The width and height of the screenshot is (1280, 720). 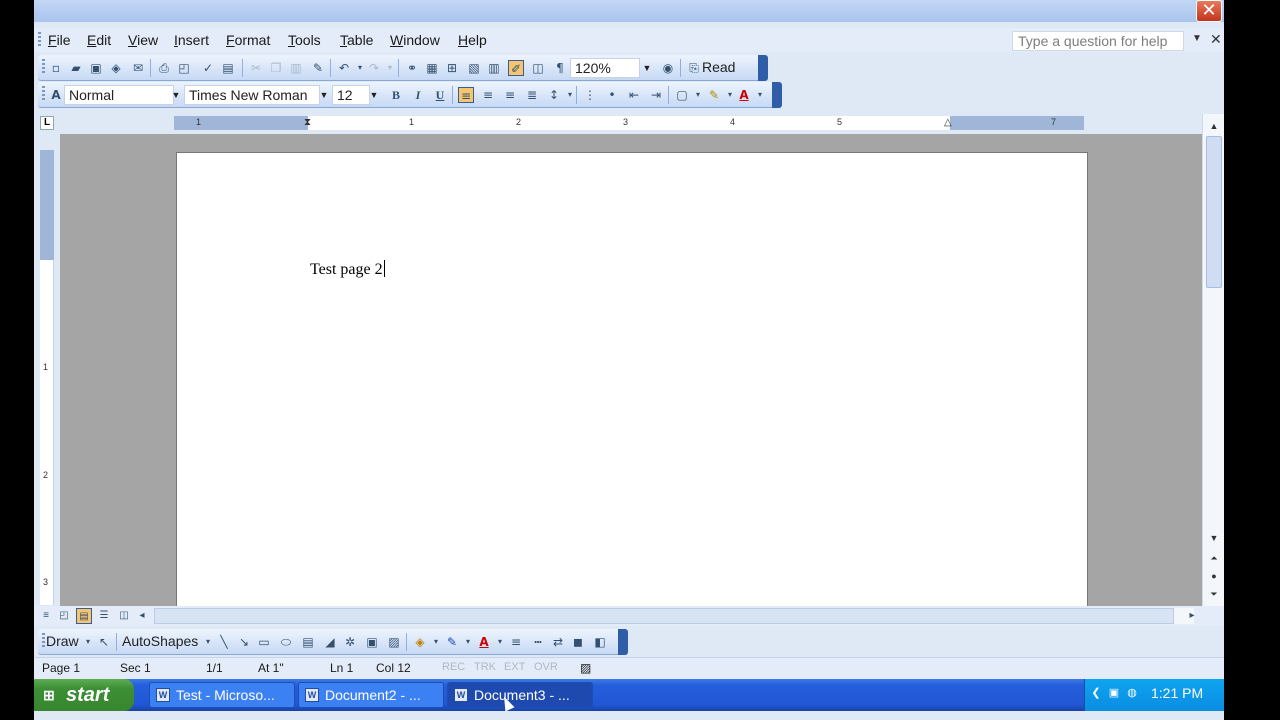 I want to click on insert-table-icon: ⊞, so click(x=452, y=68).